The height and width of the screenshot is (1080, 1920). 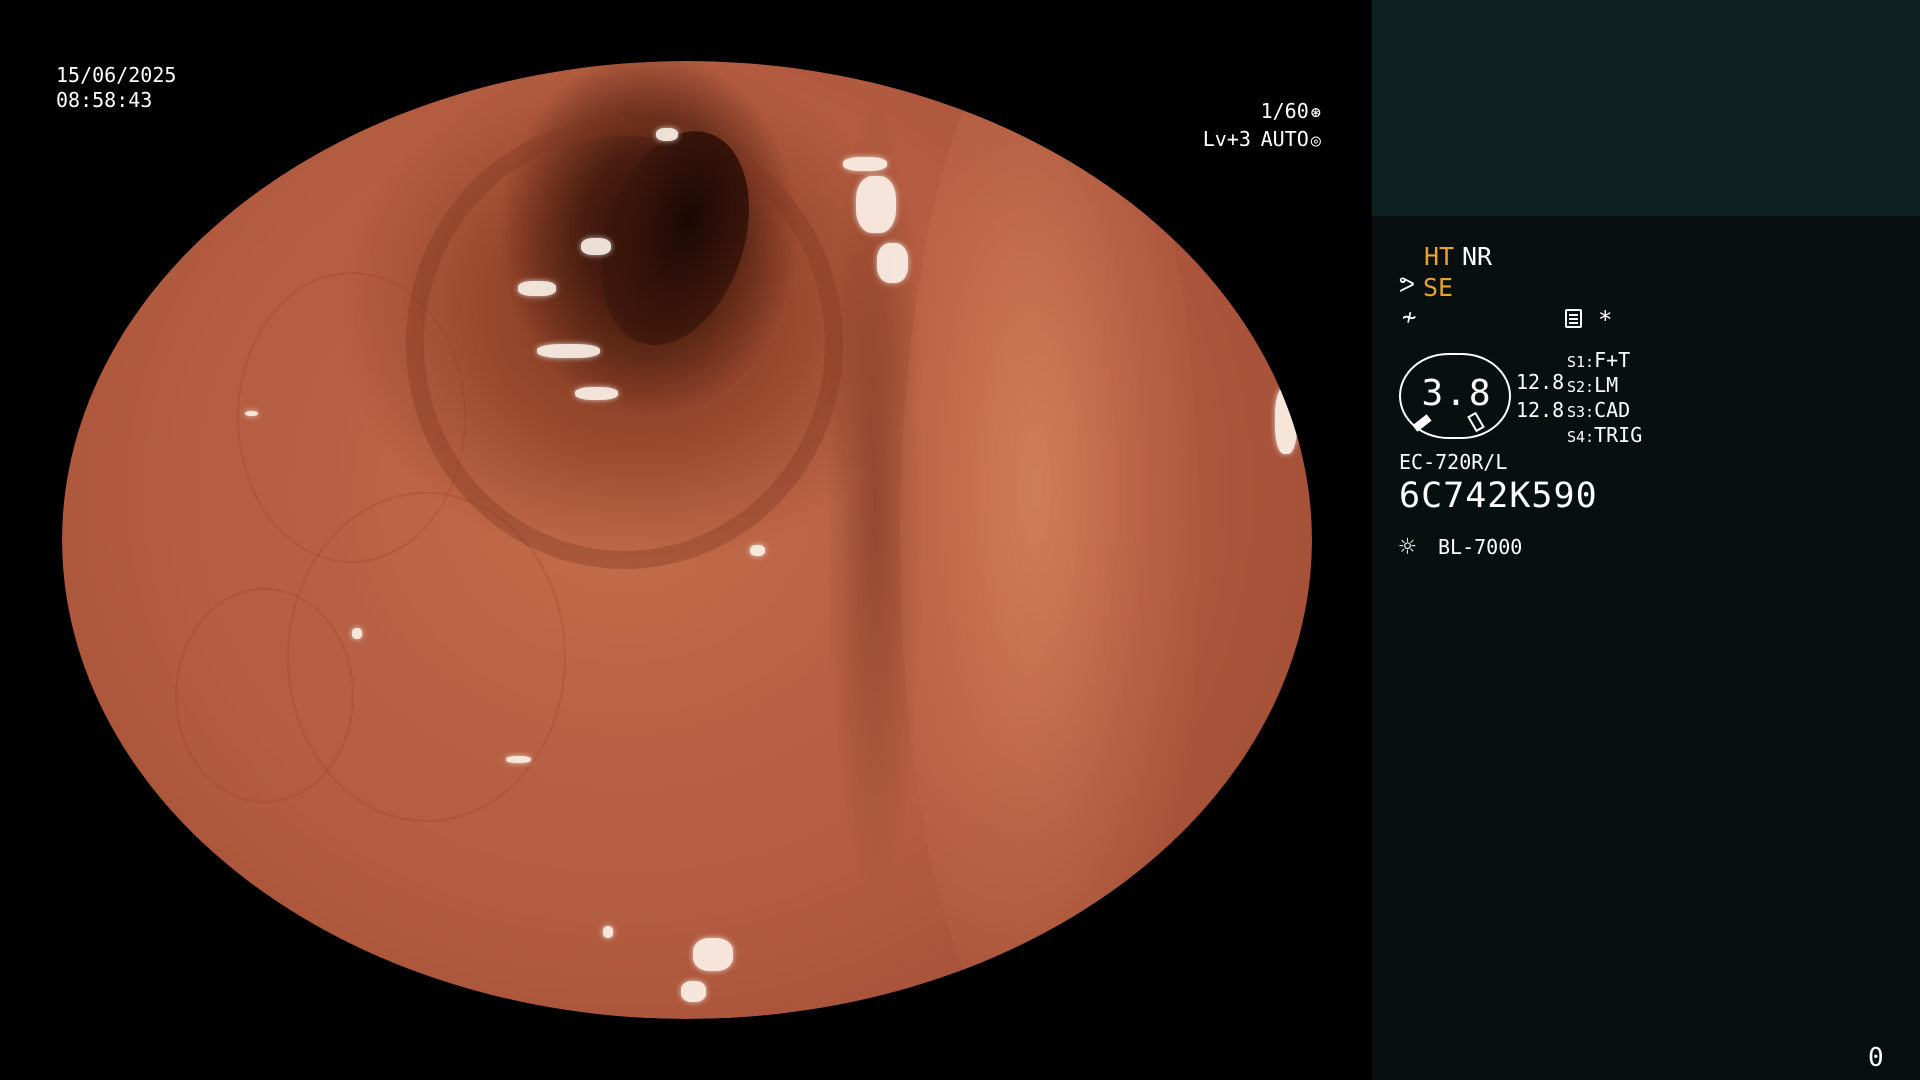 What do you see at coordinates (116, 75) in the screenshot?
I see `date-label: 15/06/2025` at bounding box center [116, 75].